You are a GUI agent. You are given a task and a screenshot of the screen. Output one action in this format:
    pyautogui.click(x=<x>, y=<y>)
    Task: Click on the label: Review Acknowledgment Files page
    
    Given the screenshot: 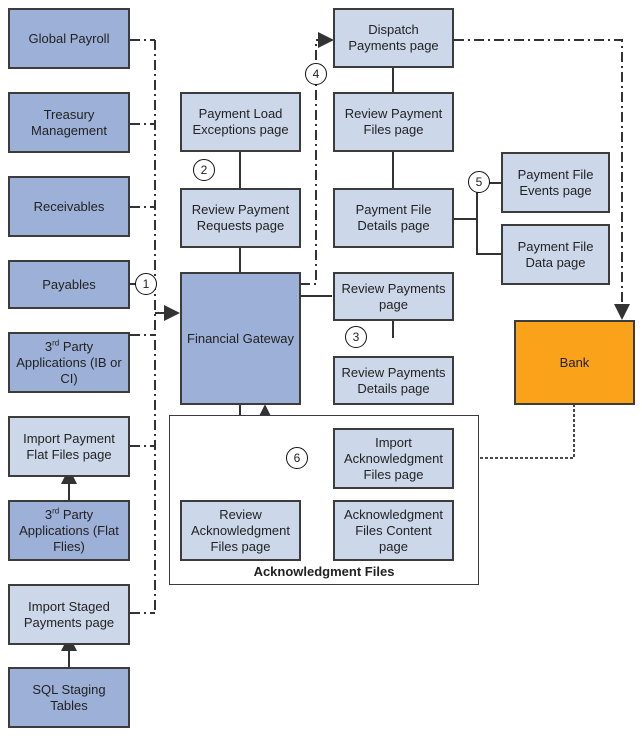 What is the action you would take?
    pyautogui.click(x=240, y=530)
    